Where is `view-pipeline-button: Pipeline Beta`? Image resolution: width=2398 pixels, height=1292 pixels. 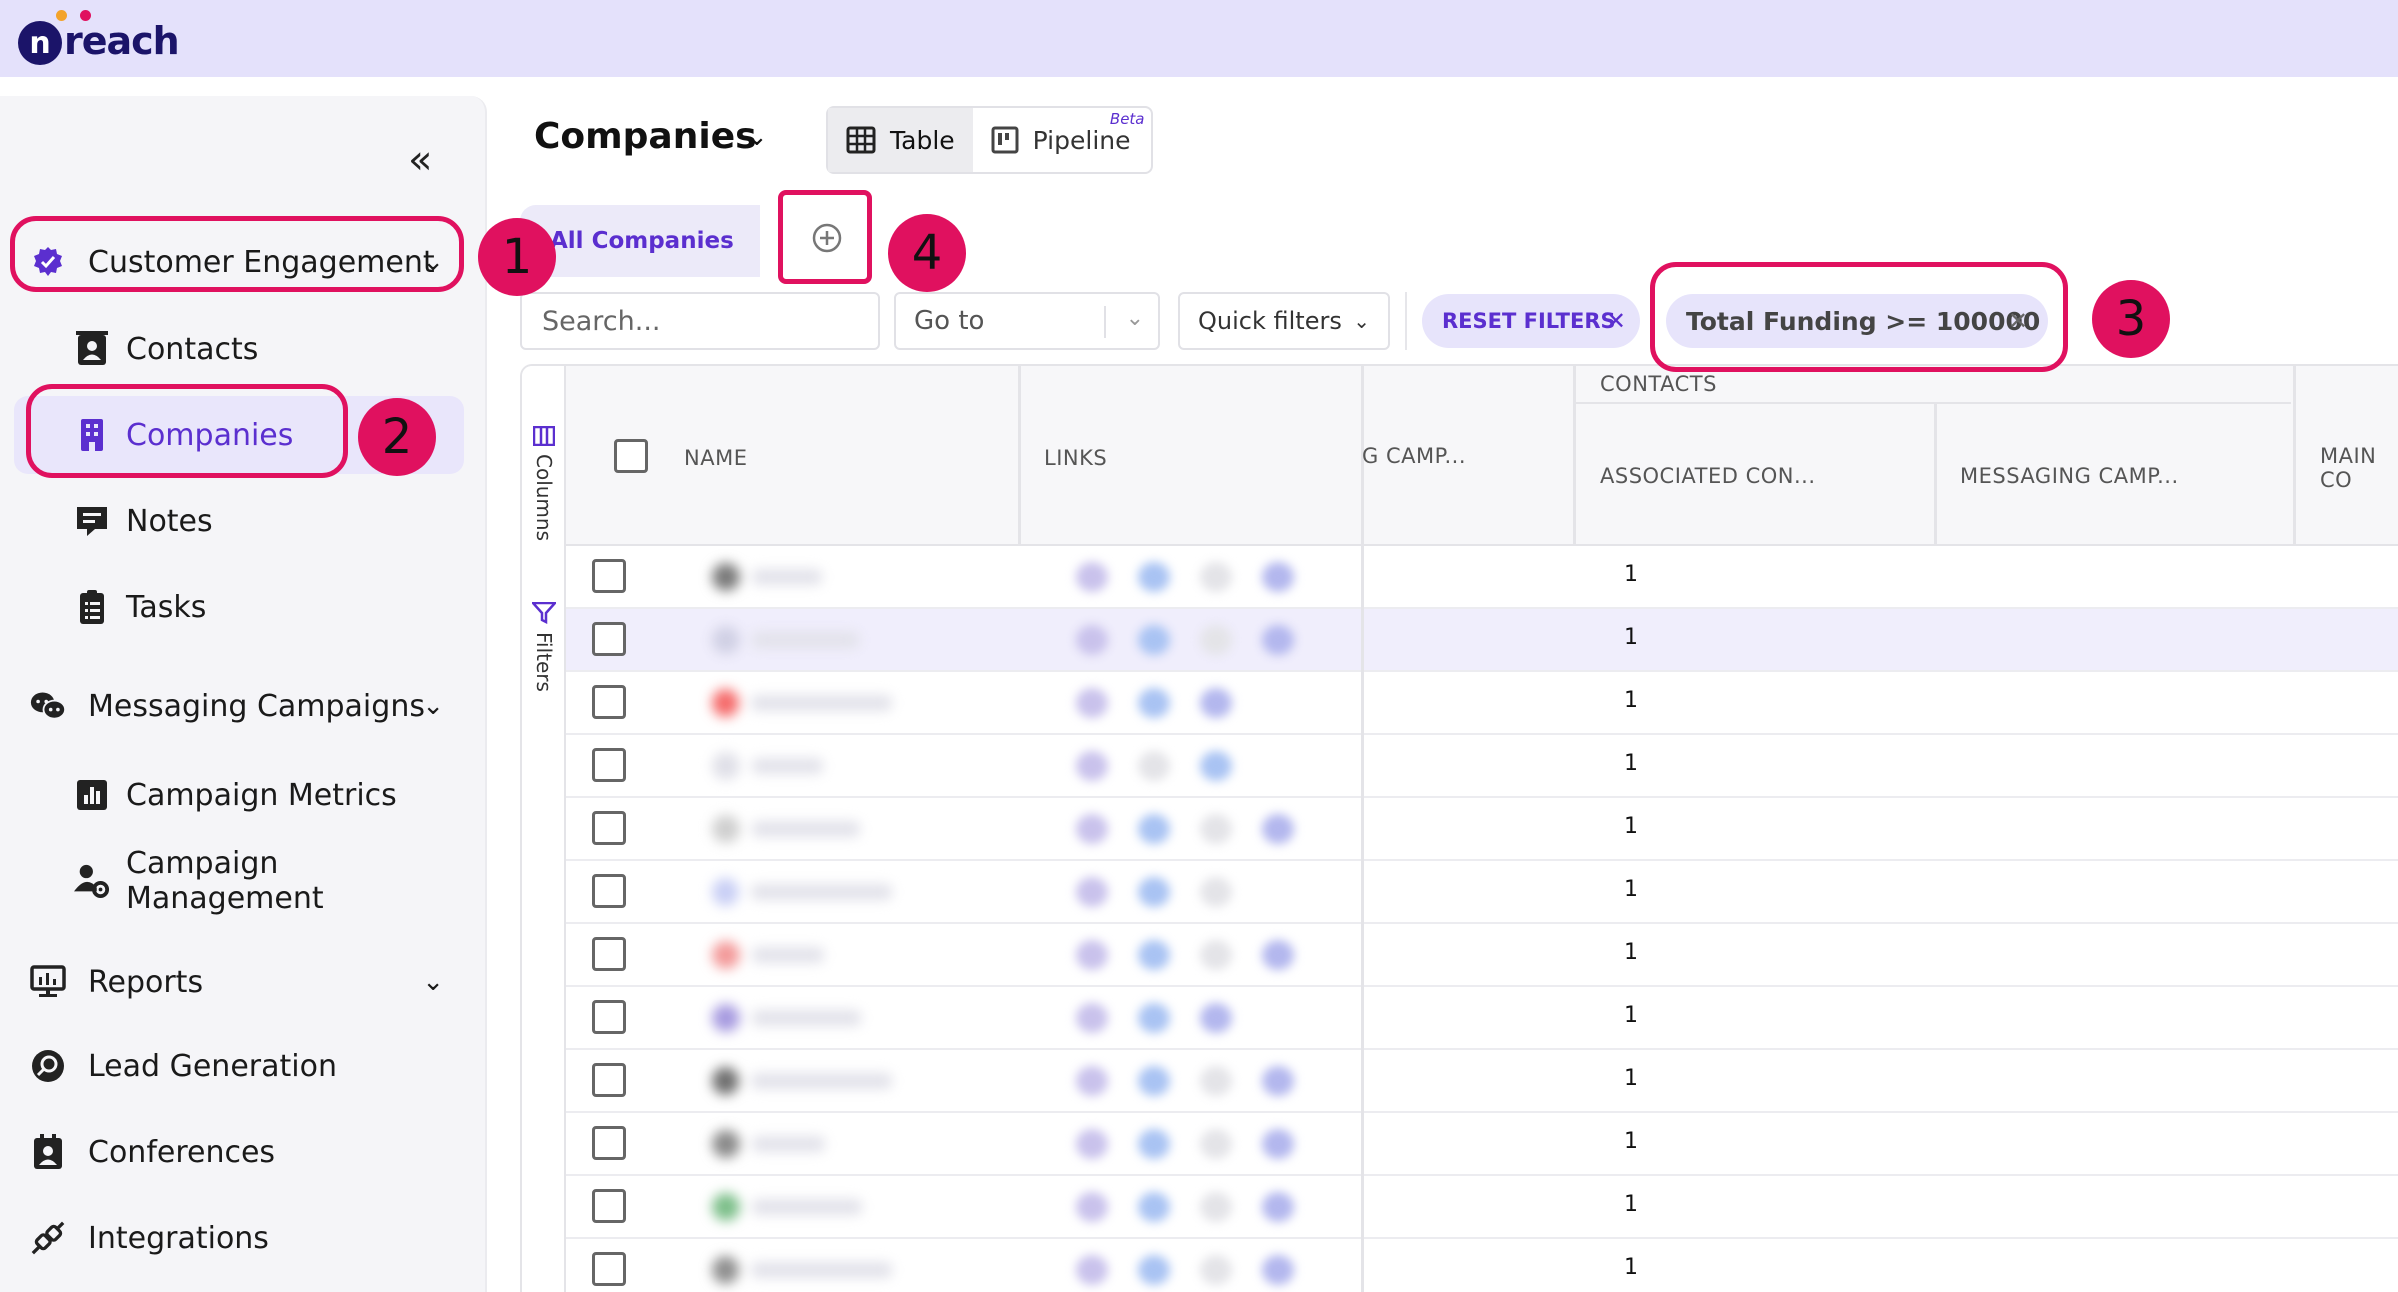
view-pipeline-button: Pipeline Beta is located at coordinates (1062, 140).